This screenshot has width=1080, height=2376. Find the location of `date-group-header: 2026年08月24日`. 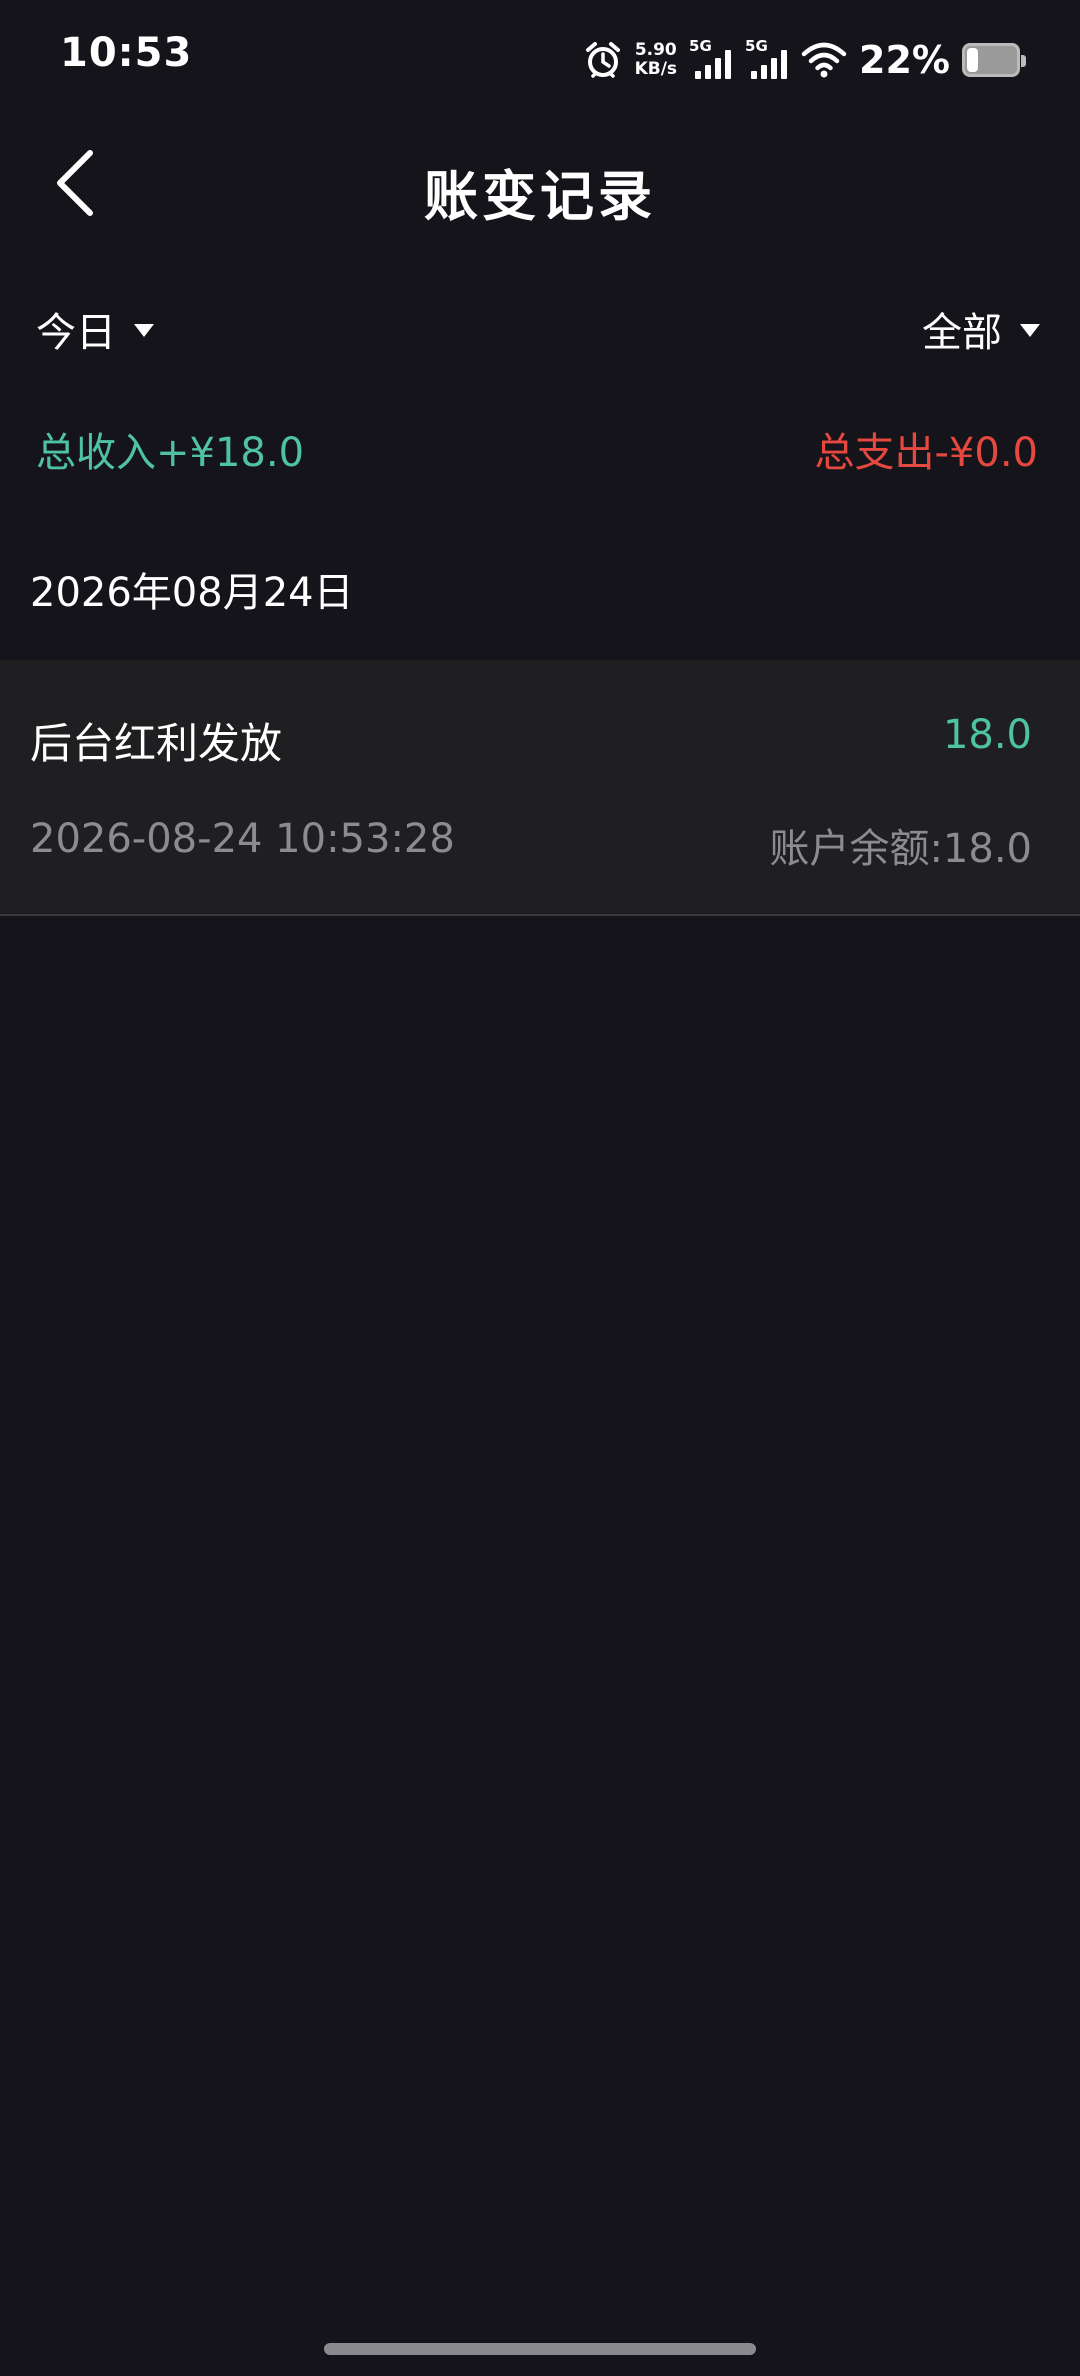

date-group-header: 2026年08月24日 is located at coordinates (192, 593).